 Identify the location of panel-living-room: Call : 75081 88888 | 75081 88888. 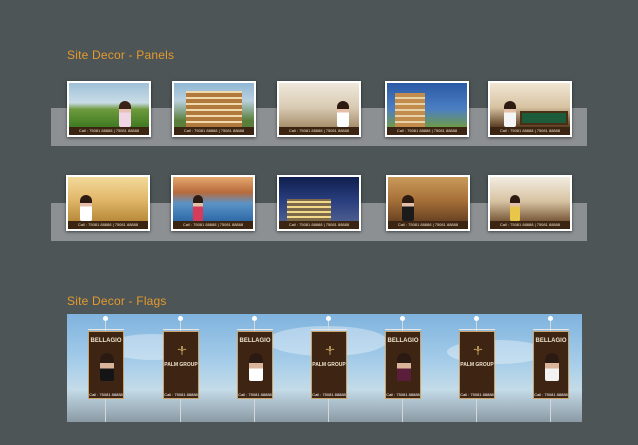
(319, 109).